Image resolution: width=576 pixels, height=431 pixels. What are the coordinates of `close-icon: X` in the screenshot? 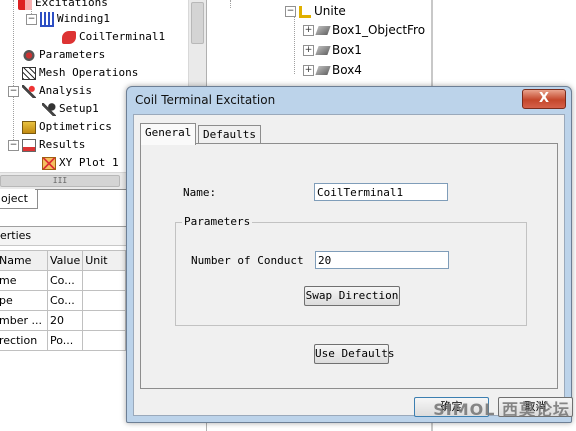 It's located at (544, 98).